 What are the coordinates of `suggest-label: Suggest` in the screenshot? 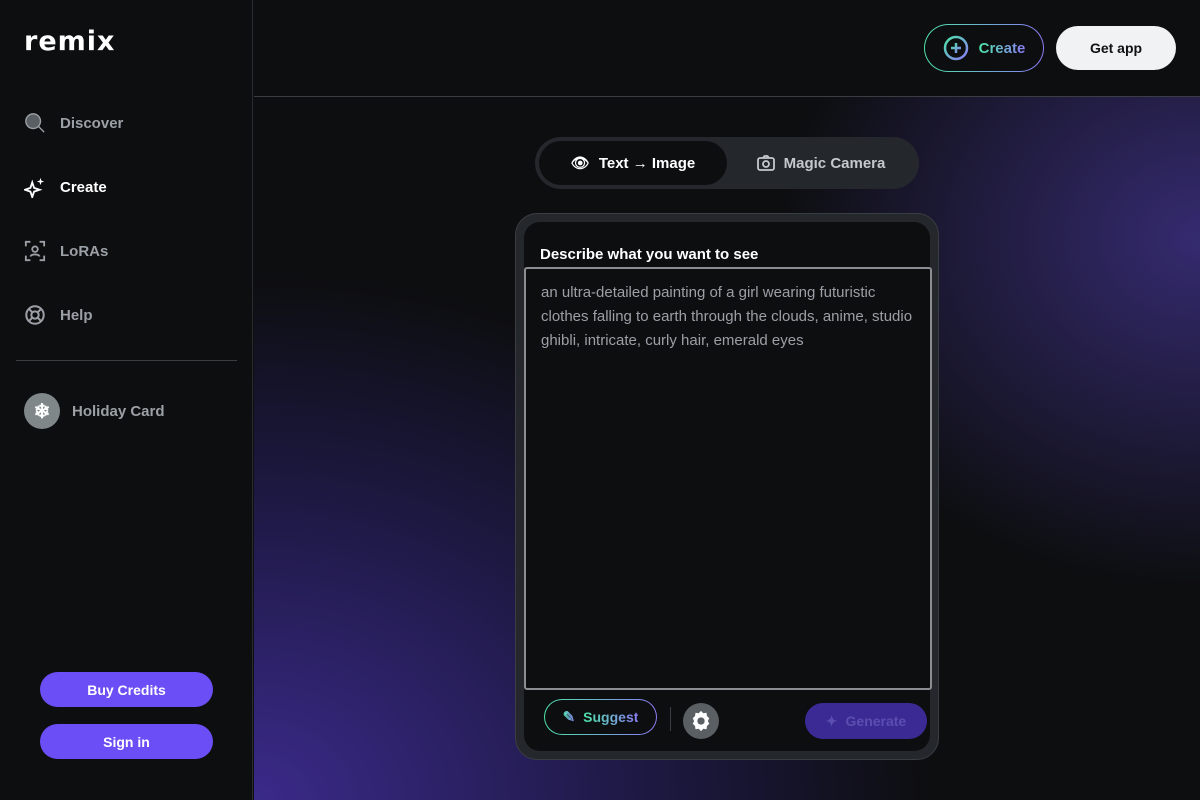 It's located at (611, 717).